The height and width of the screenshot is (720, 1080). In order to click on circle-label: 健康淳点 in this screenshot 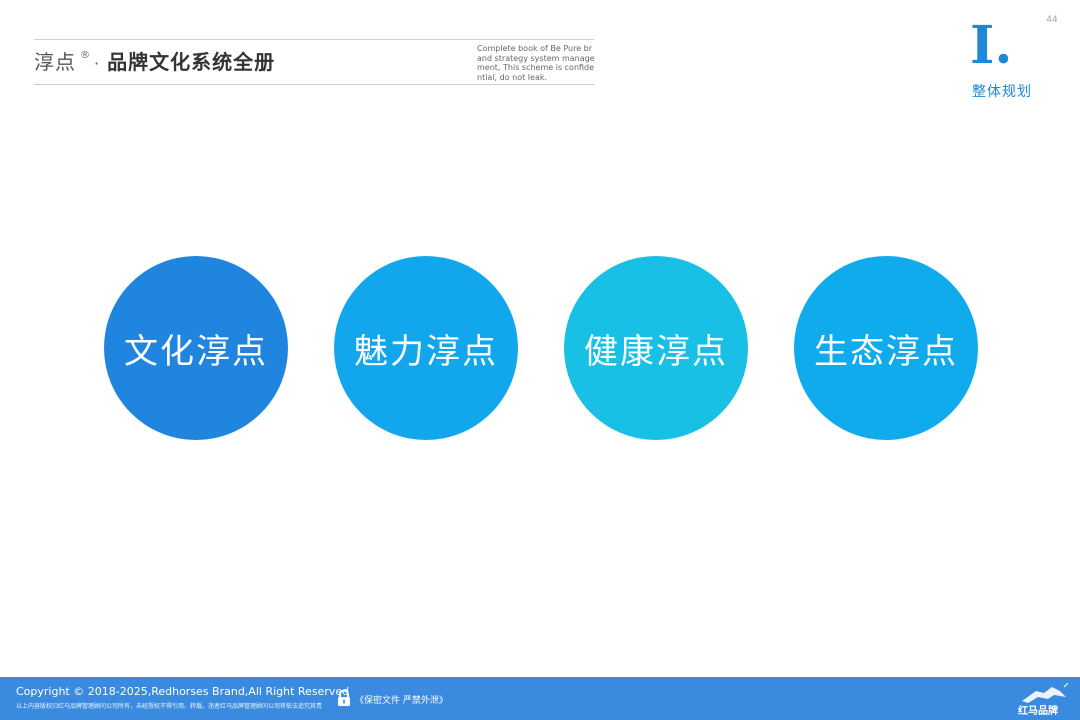, I will do `click(656, 351)`.